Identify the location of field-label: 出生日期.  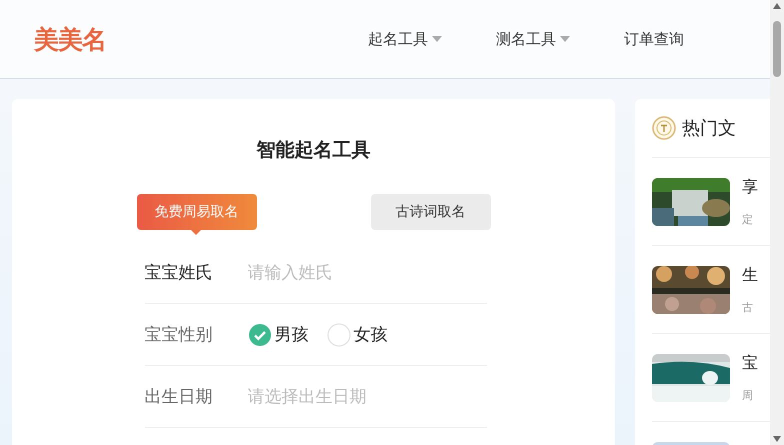
(179, 397).